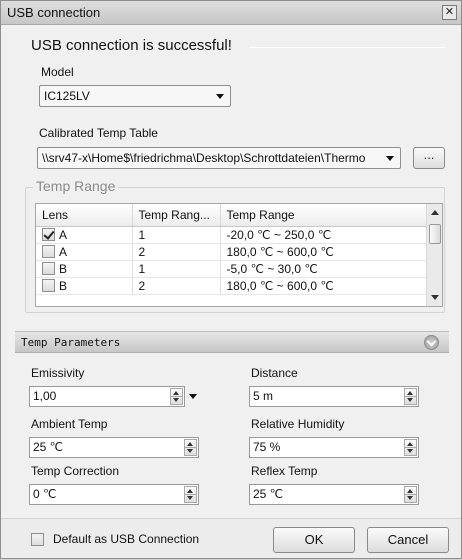  What do you see at coordinates (76, 186) in the screenshot?
I see `temp-range-title: Temp Range` at bounding box center [76, 186].